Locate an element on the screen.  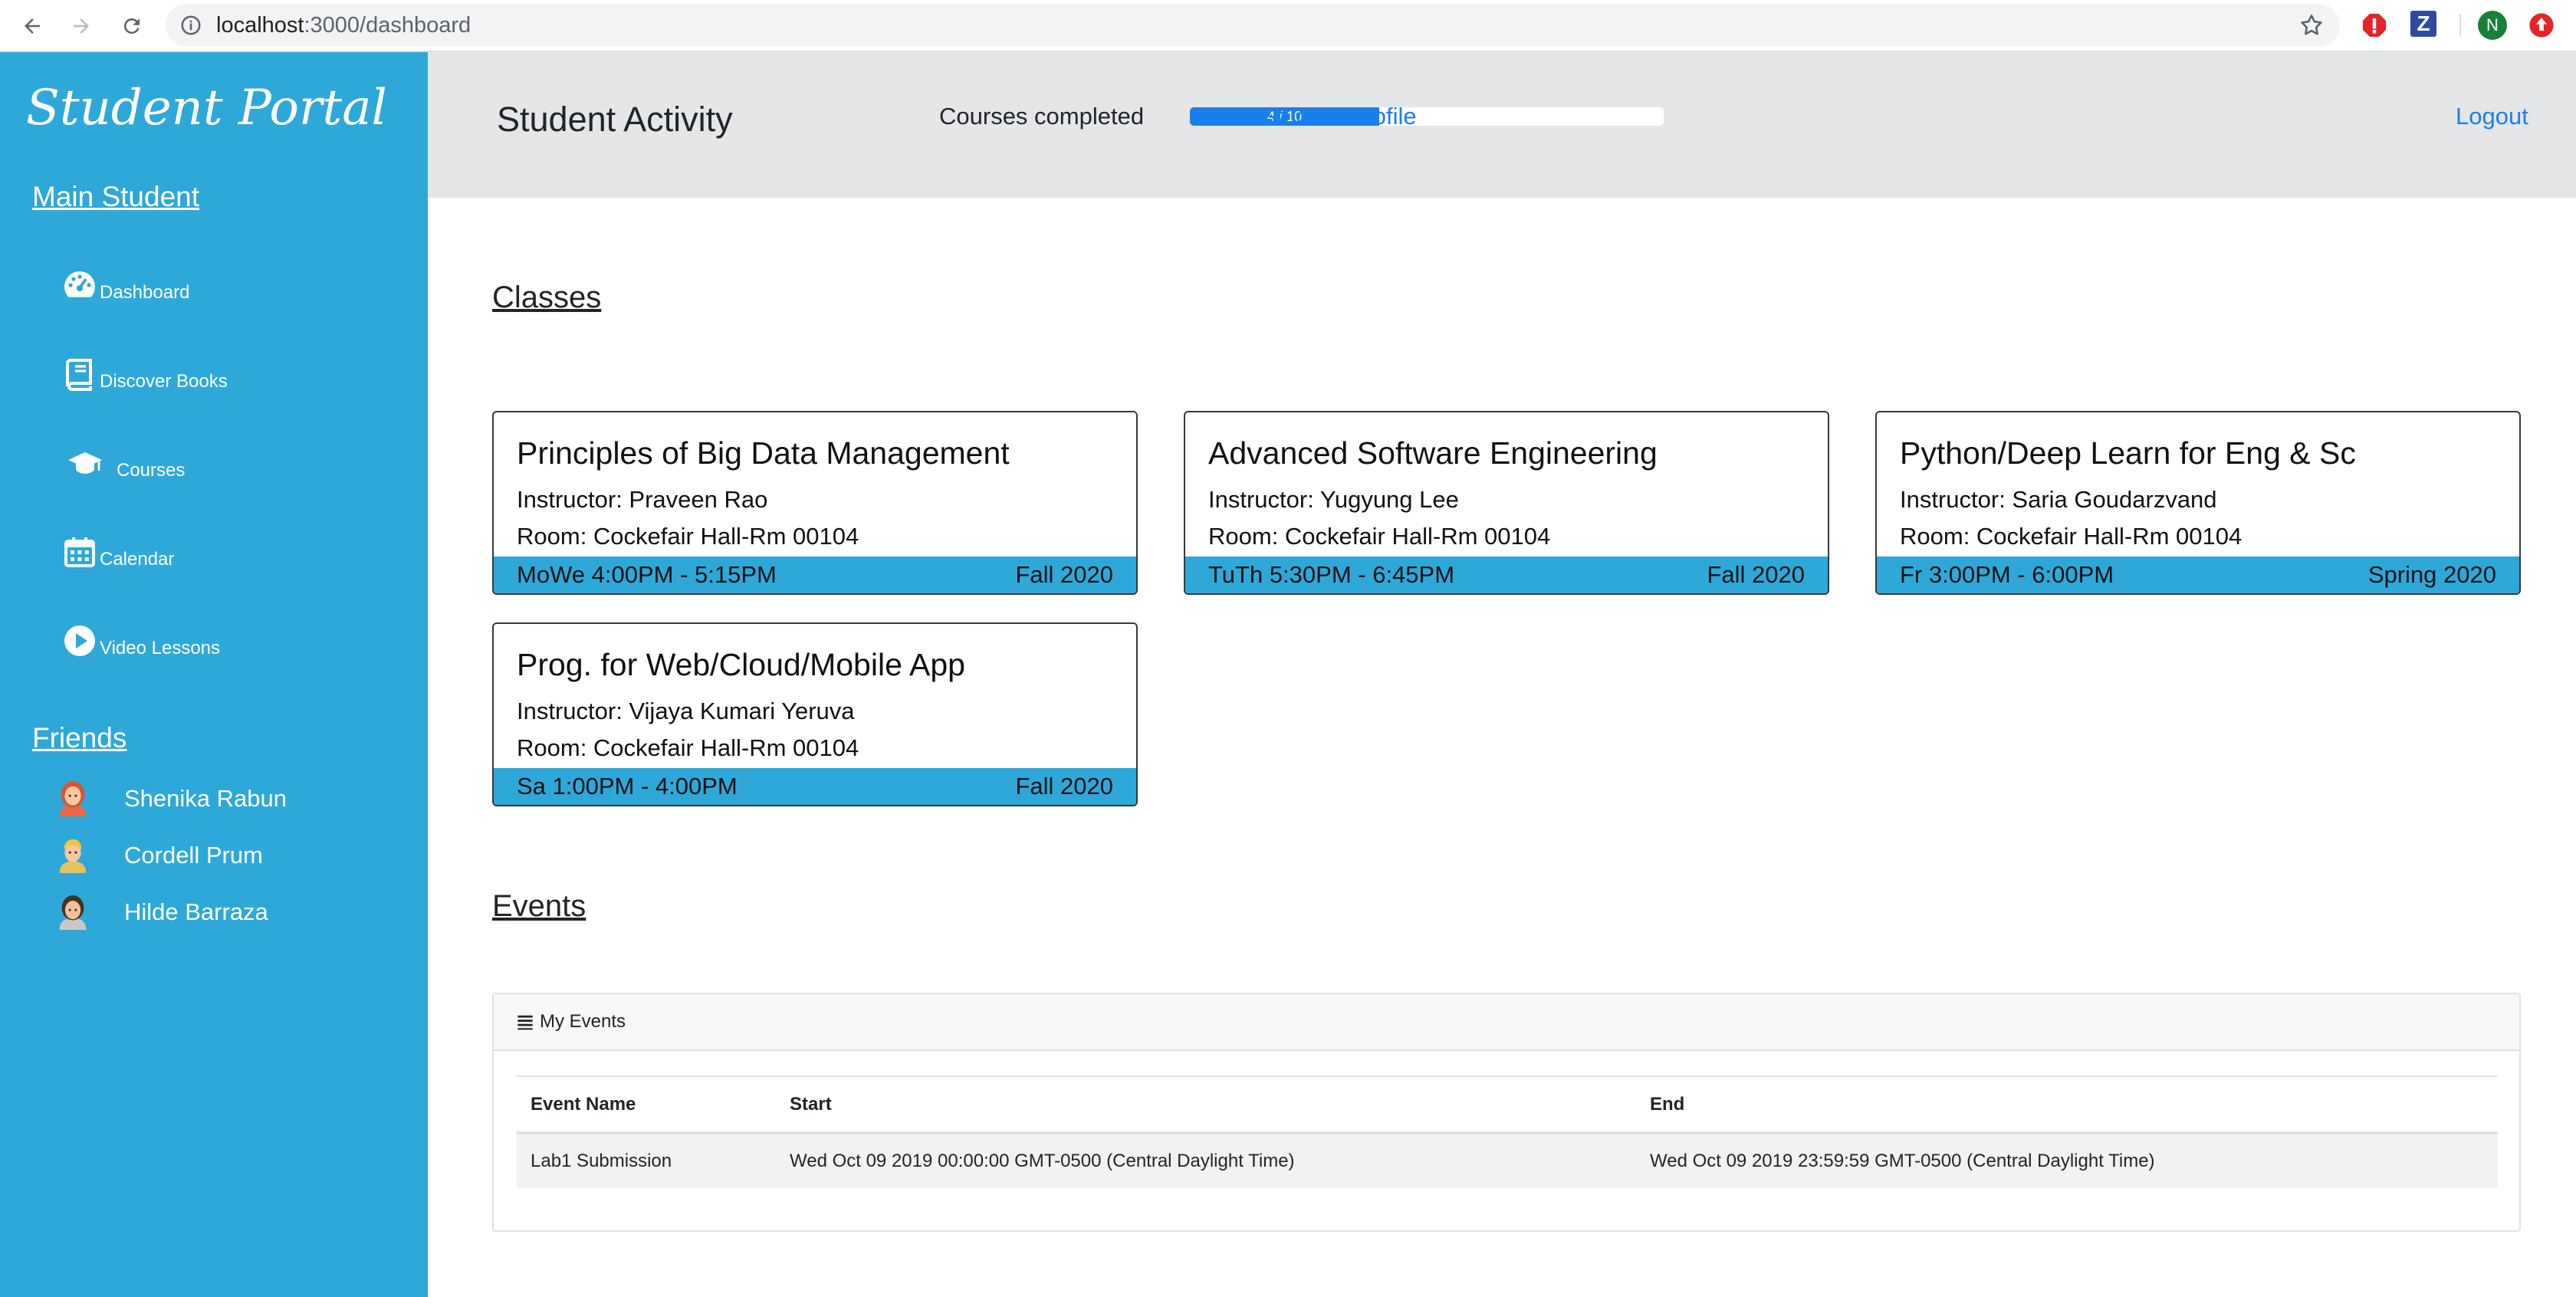
arrow-right-icon is located at coordinates (81, 26).